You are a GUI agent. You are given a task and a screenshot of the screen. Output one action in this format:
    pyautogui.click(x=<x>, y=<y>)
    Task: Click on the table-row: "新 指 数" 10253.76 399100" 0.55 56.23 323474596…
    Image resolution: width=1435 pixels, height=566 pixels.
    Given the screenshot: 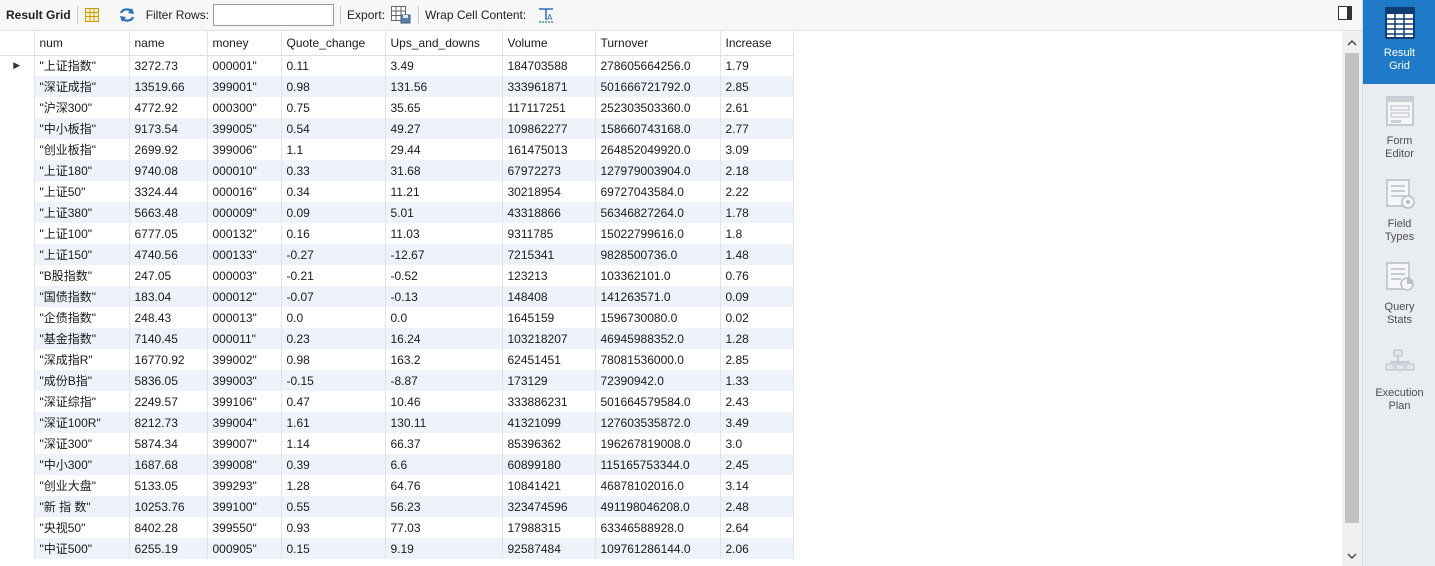 What is the action you would take?
    pyautogui.click(x=397, y=506)
    